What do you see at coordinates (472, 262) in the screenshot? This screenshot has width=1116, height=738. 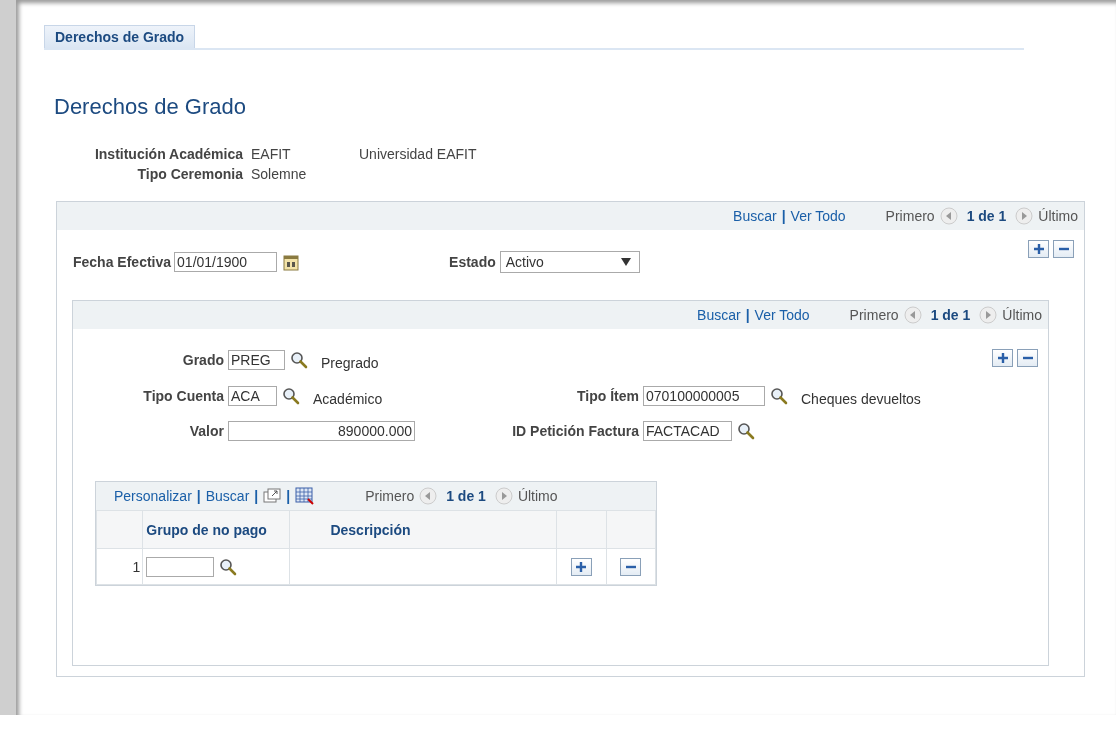 I see `field-label: Estado` at bounding box center [472, 262].